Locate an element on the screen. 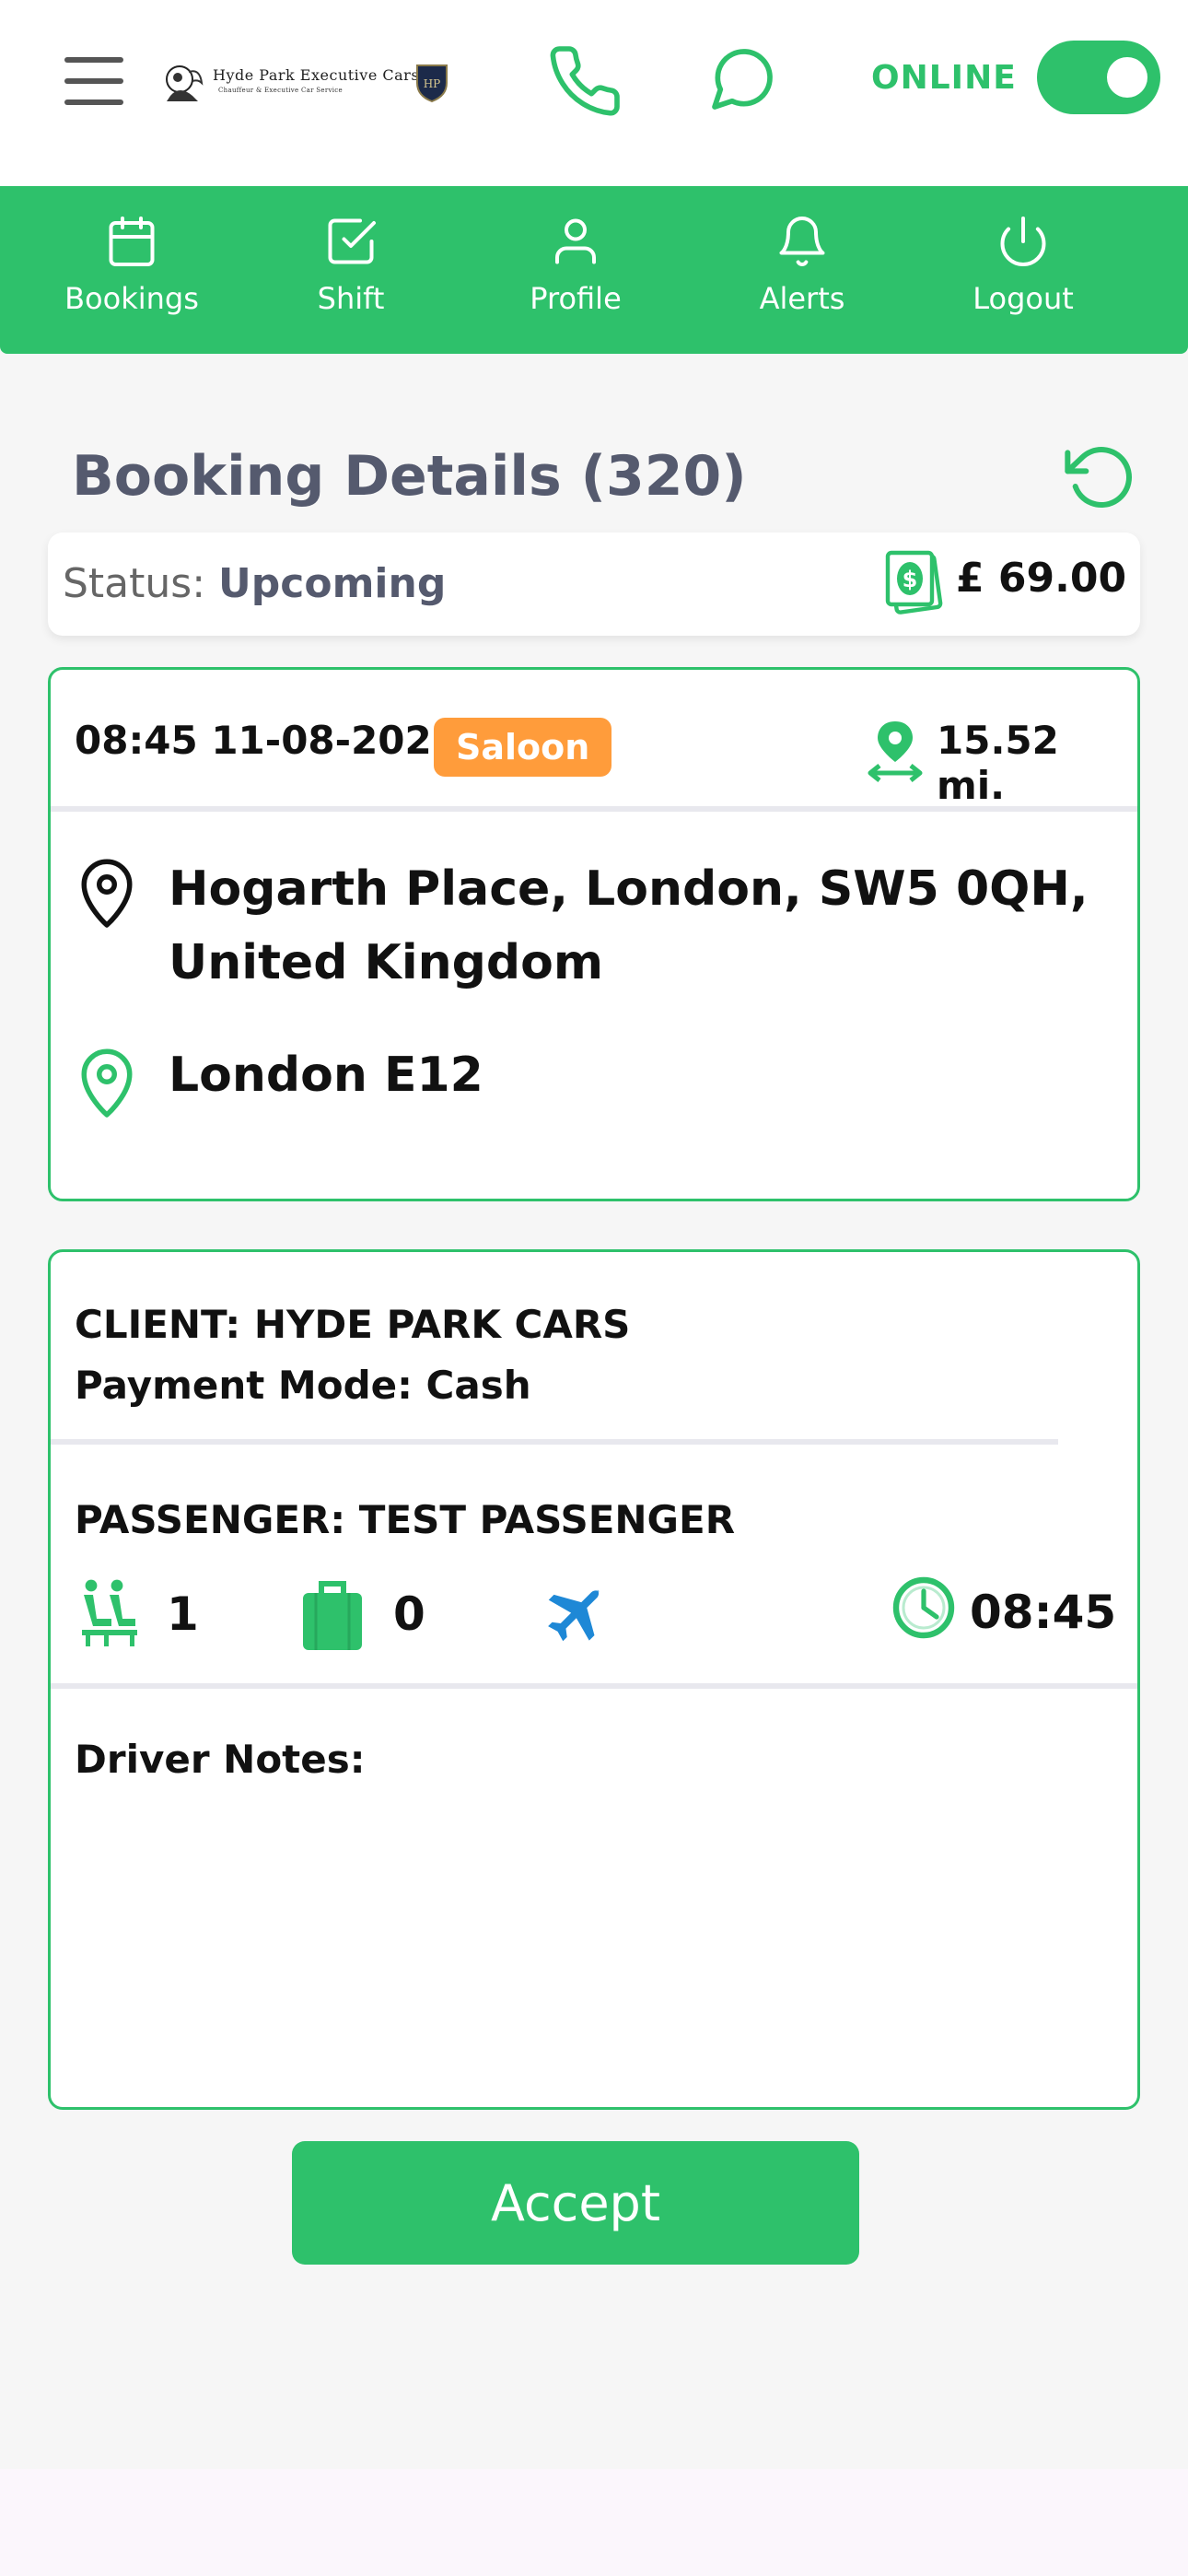 The image size is (1188, 2576). bottom-safe-area is located at coordinates (594, 2522).